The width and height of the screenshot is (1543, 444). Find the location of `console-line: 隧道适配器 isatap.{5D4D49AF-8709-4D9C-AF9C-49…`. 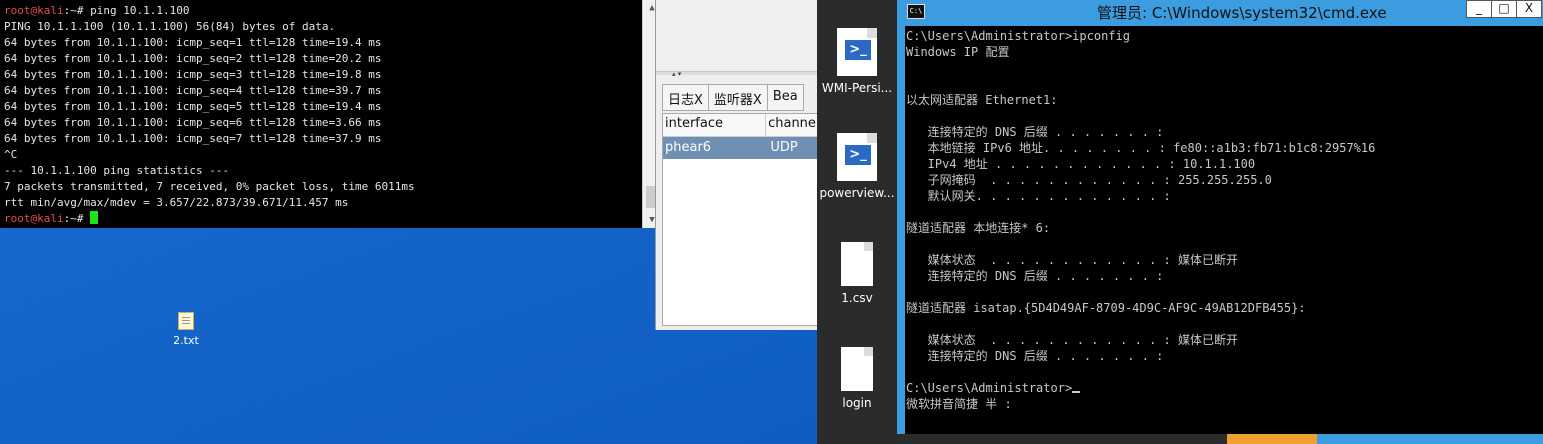

console-line: 隧道适配器 isatap.{5D4D49AF-8709-4D9C-AF9C-49… is located at coordinates (1106, 308).